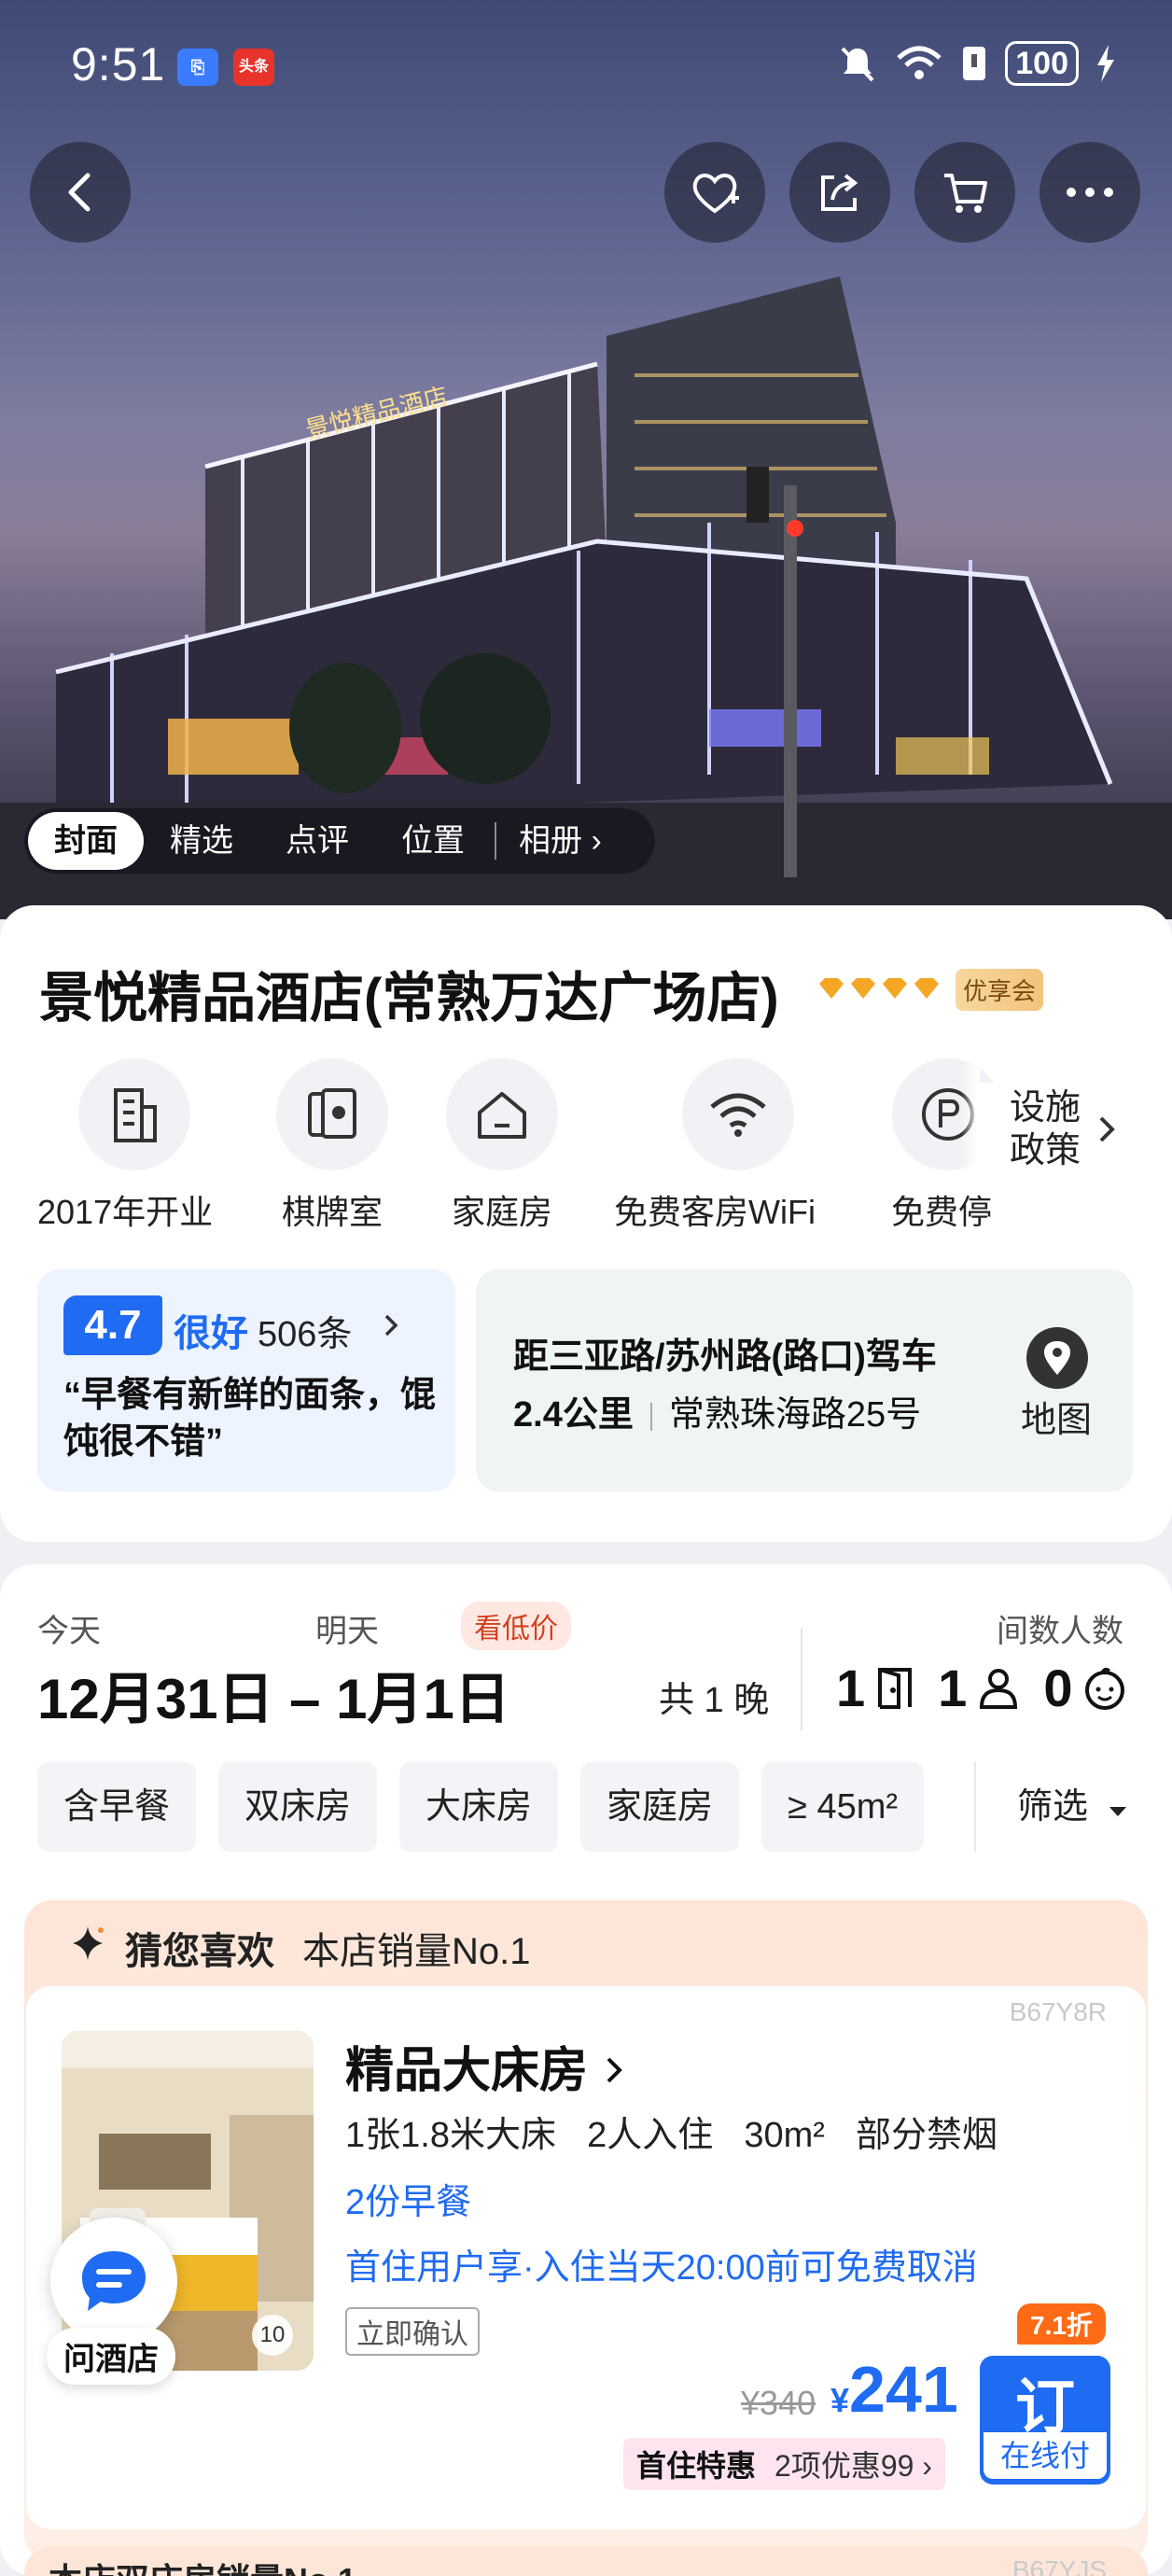 Image resolution: width=1172 pixels, height=2576 pixels. Describe the element at coordinates (778, 2403) in the screenshot. I see `original-price: ¥340` at that location.